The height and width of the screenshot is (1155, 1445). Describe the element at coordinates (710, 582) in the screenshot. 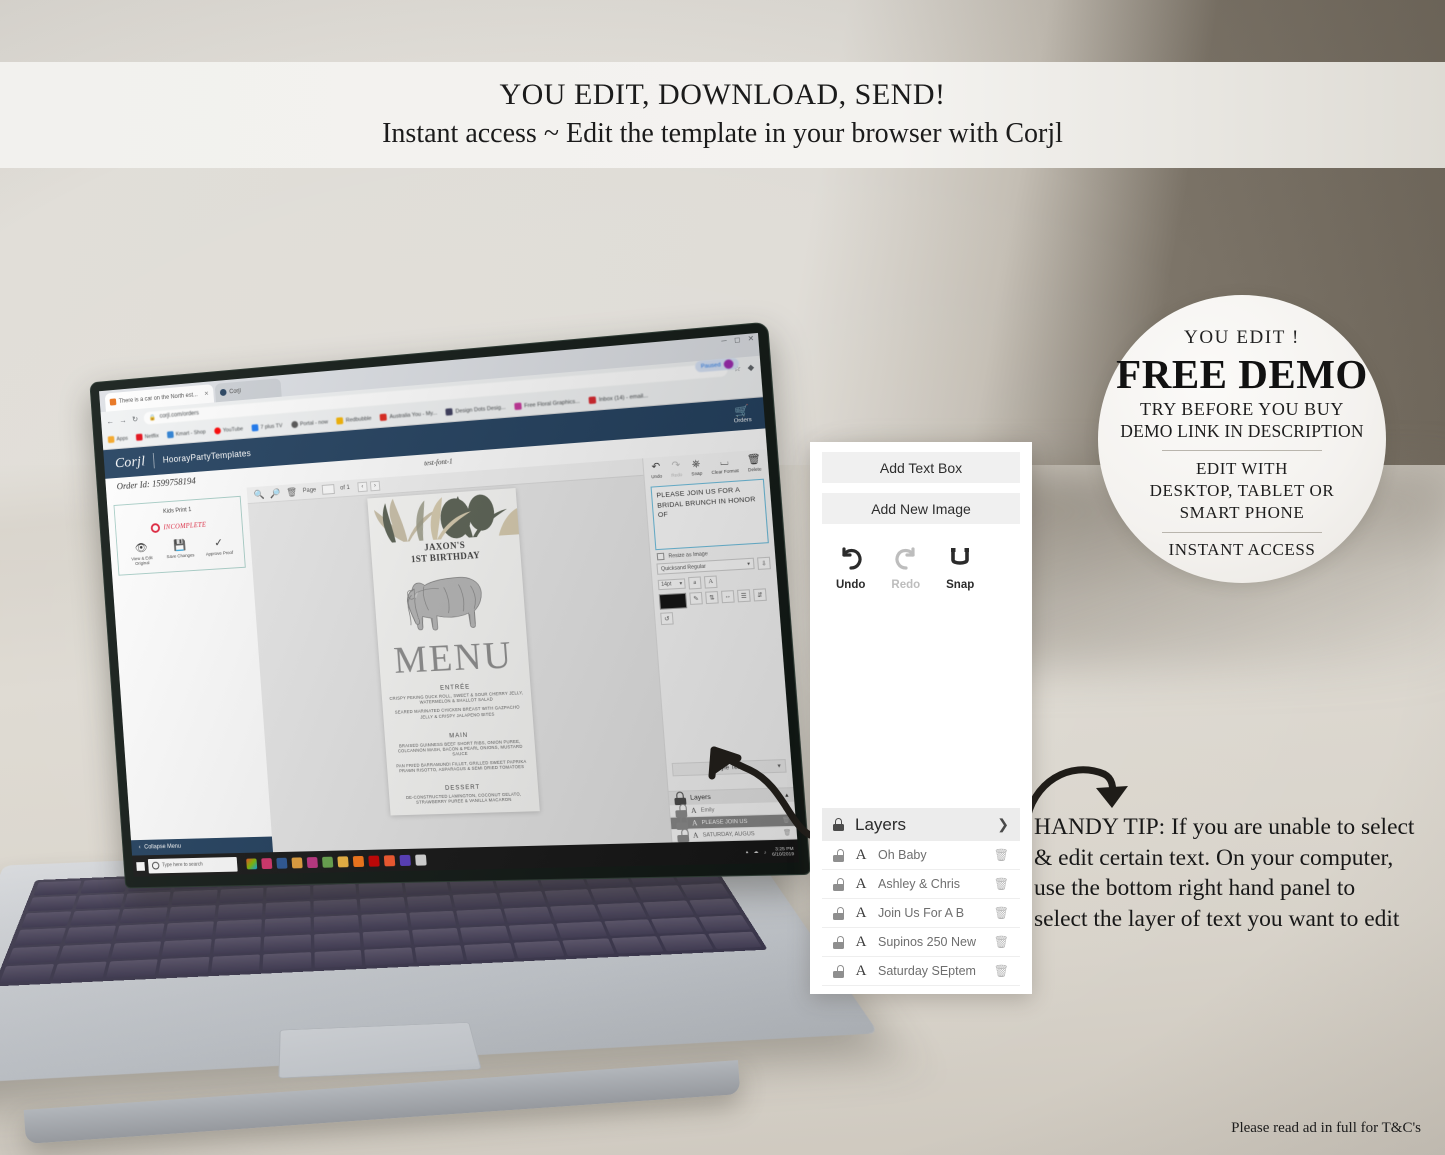

I see `increase-size-button: A` at that location.